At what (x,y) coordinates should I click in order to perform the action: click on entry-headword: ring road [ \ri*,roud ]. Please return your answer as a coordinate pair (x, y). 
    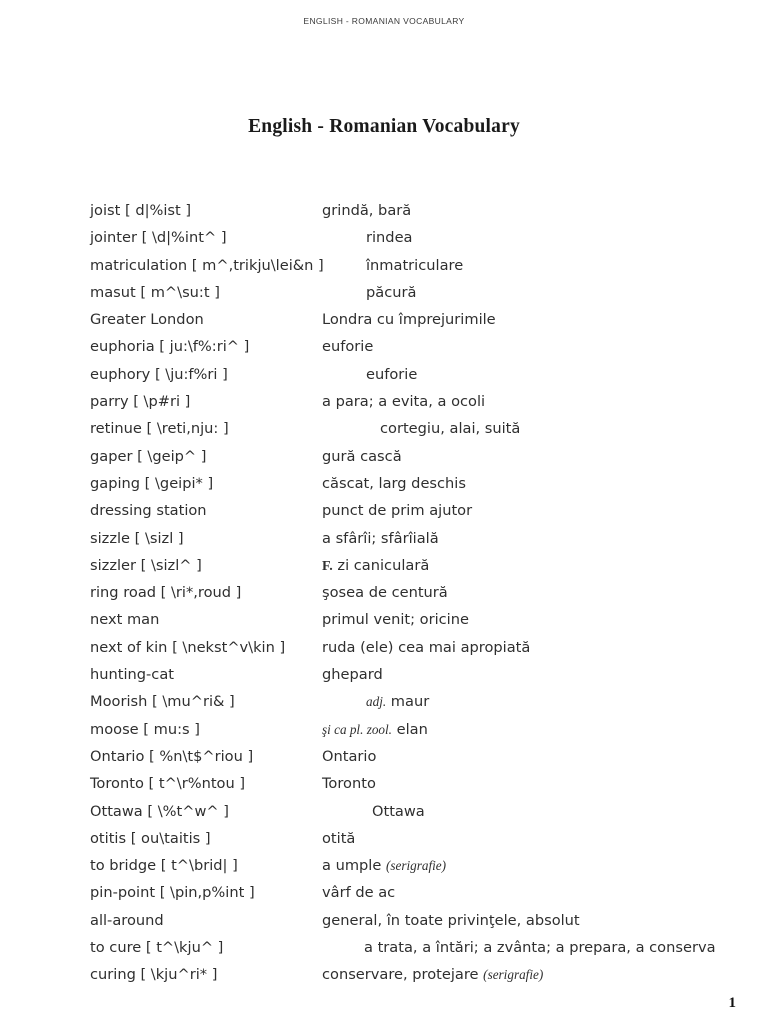
    Looking at the image, I should click on (166, 593).